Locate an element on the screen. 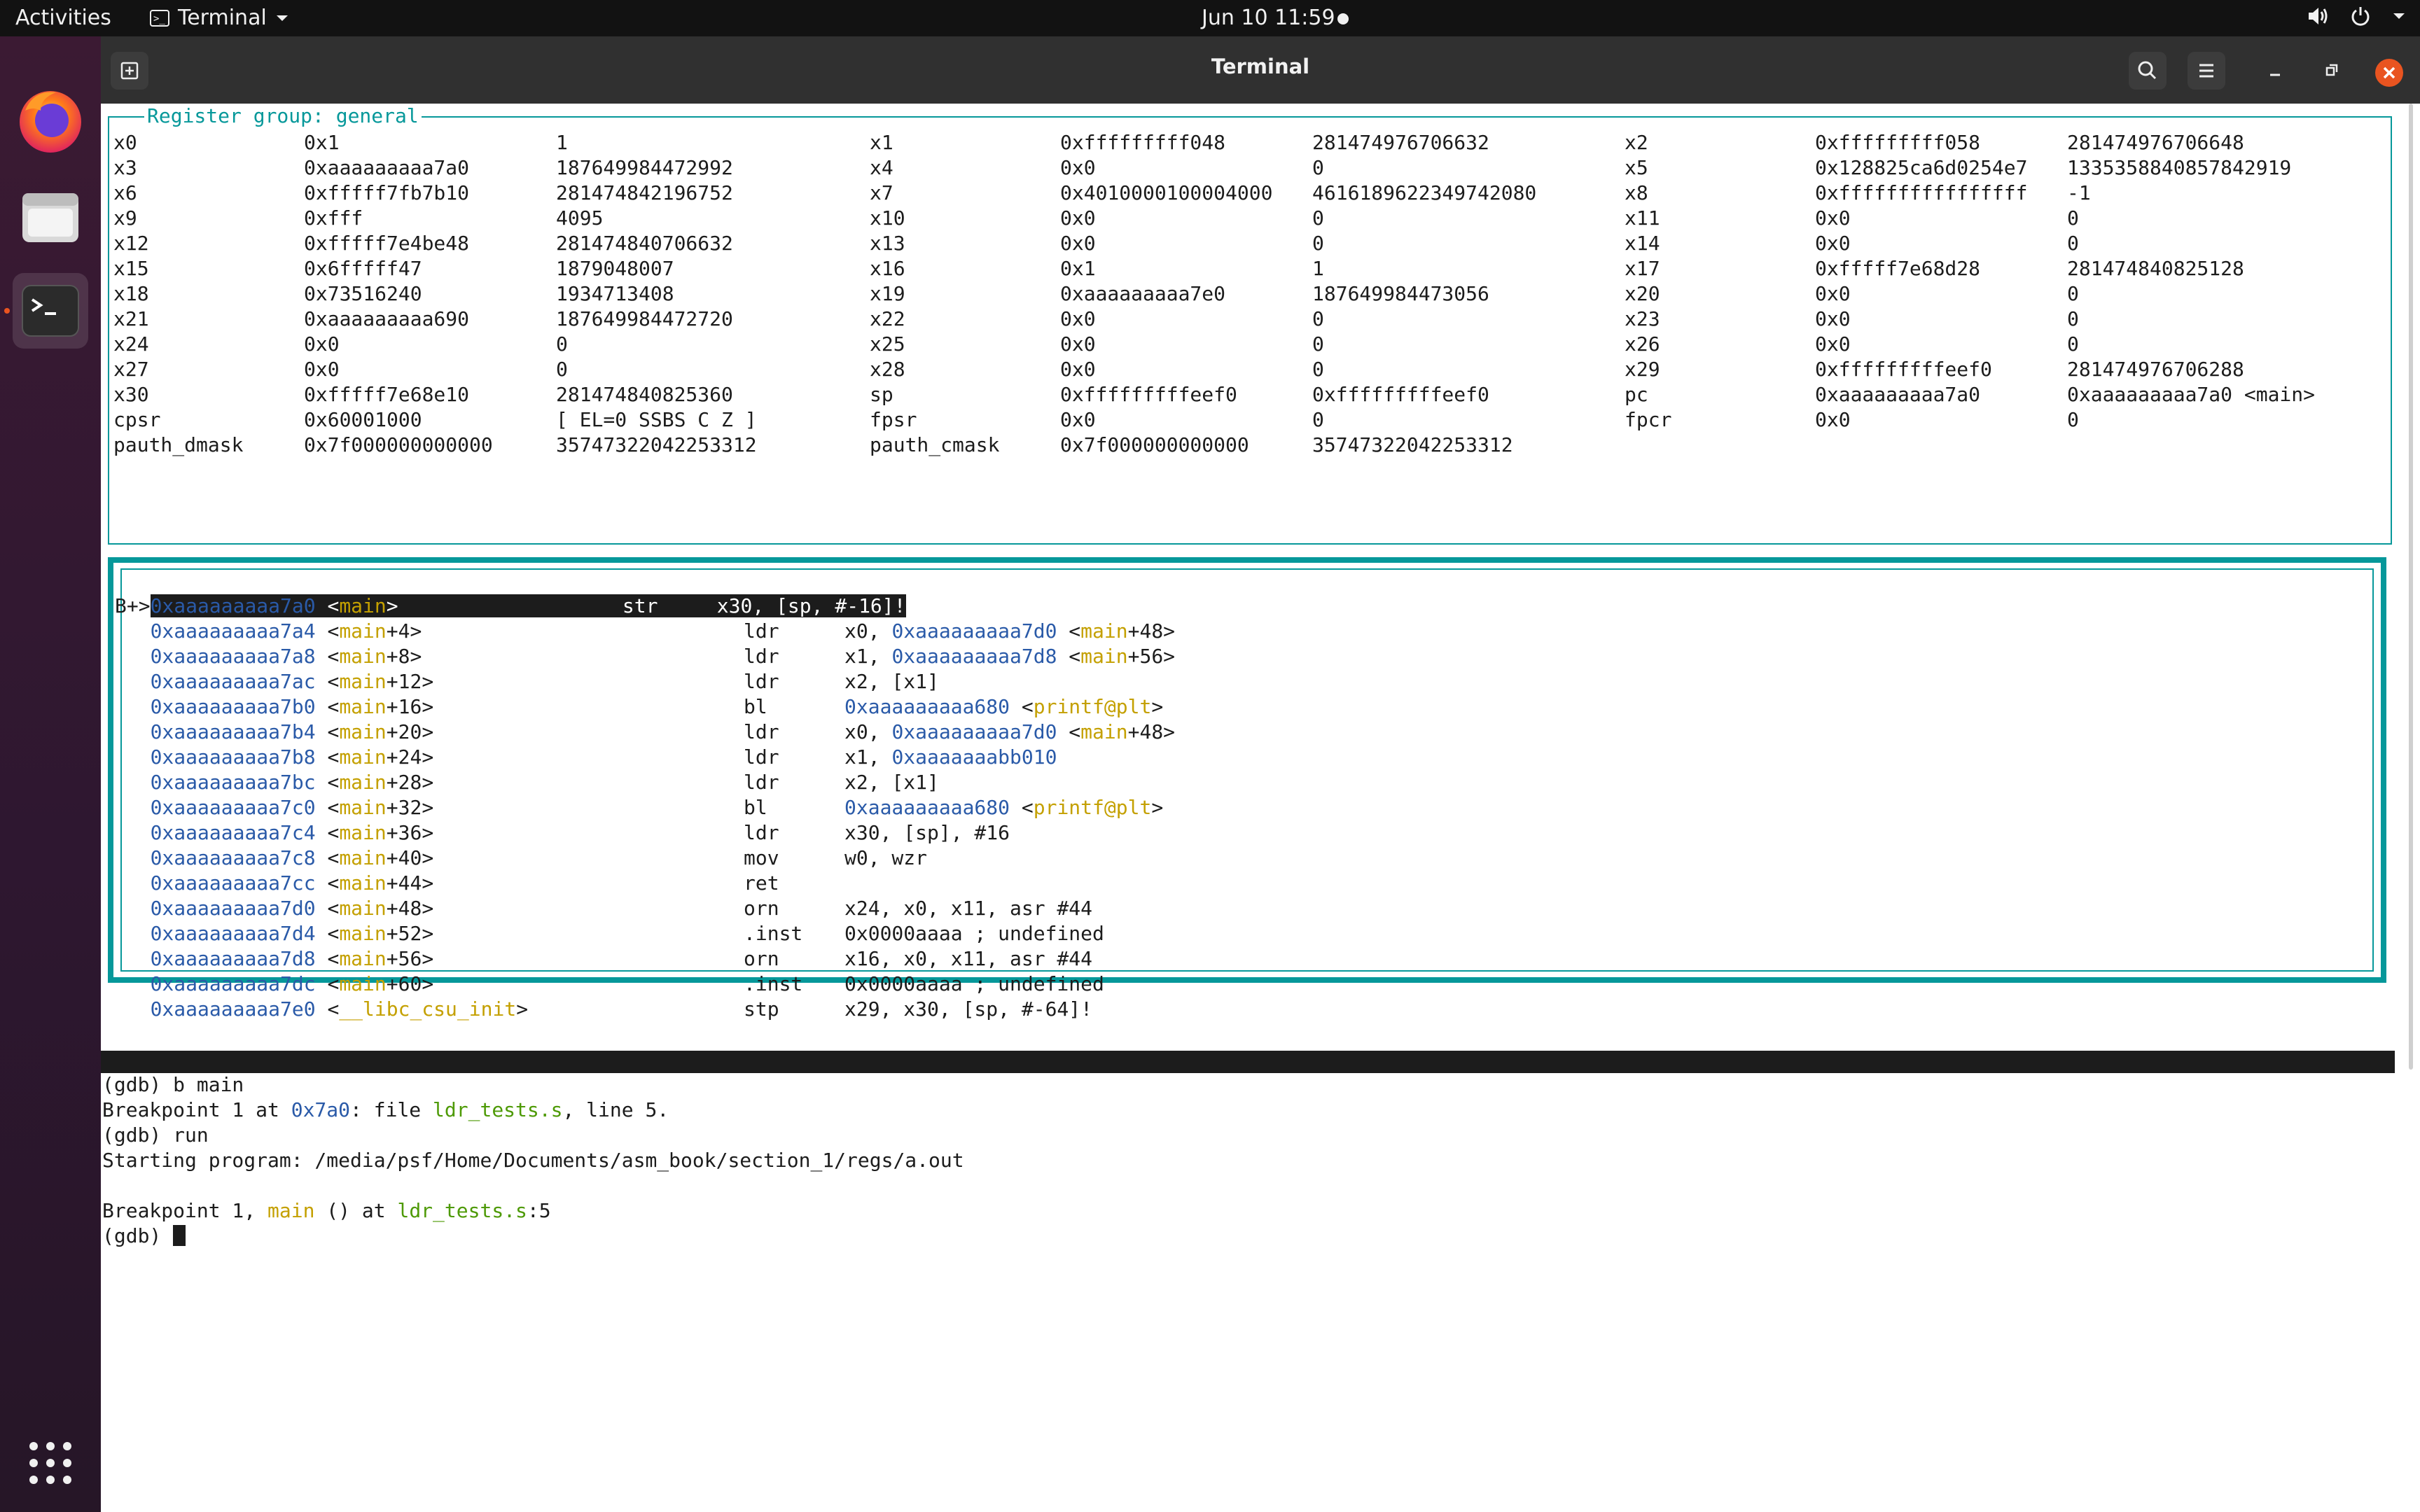 The image size is (2420, 1512). register-hex: 0xfffff7e68d28 is located at coordinates (1898, 268).